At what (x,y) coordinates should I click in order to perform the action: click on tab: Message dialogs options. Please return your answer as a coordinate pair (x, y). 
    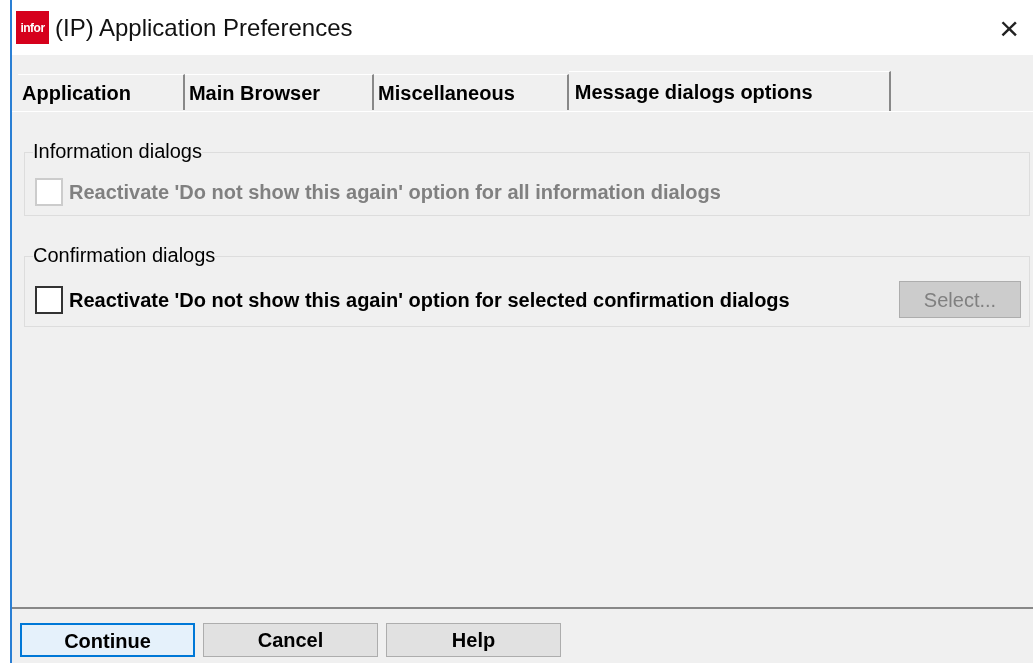
    Looking at the image, I should click on (729, 91).